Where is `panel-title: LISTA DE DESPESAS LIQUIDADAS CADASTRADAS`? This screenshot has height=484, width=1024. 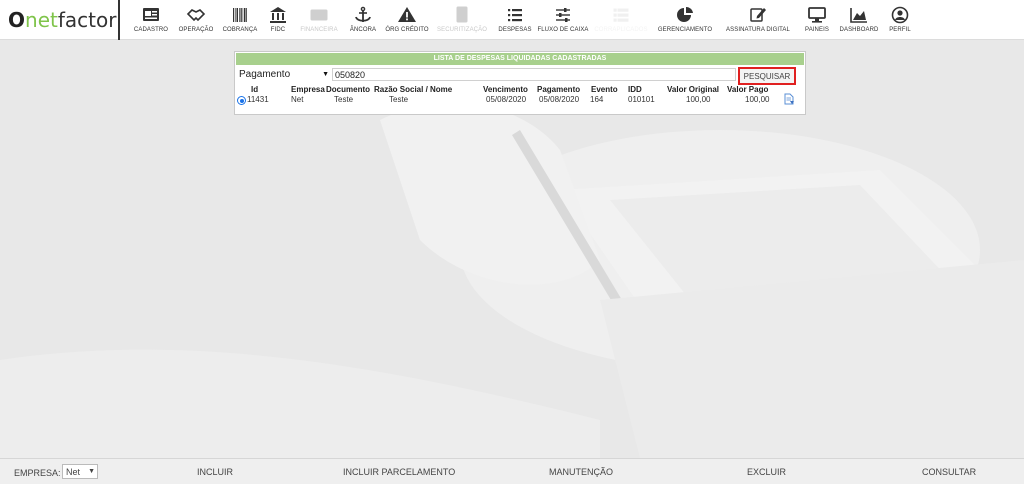 panel-title: LISTA DE DESPESAS LIQUIDADAS CADASTRADAS is located at coordinates (520, 59).